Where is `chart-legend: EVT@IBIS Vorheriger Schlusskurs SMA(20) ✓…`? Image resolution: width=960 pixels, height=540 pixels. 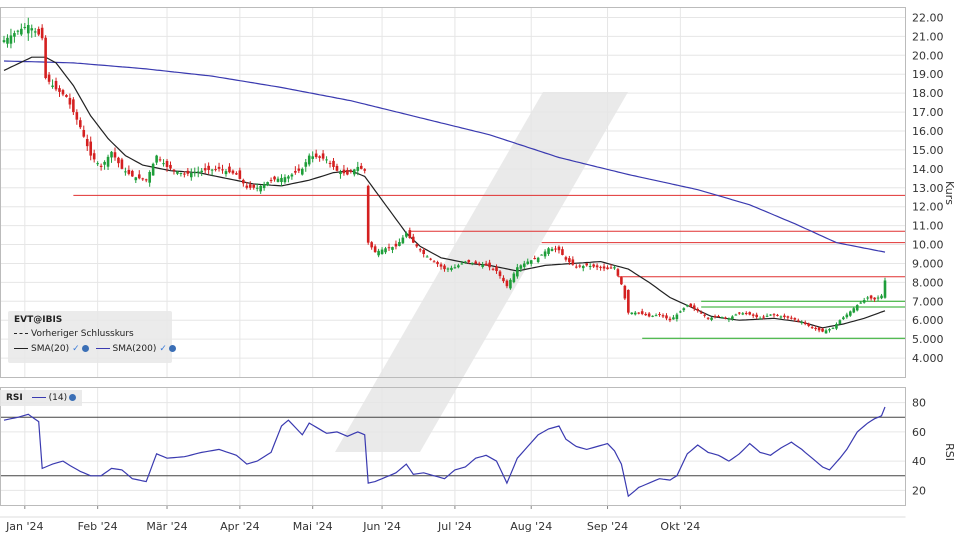 chart-legend: EVT@IBIS Vorheriger Schlusskurs SMA(20) ✓… is located at coordinates (92, 337).